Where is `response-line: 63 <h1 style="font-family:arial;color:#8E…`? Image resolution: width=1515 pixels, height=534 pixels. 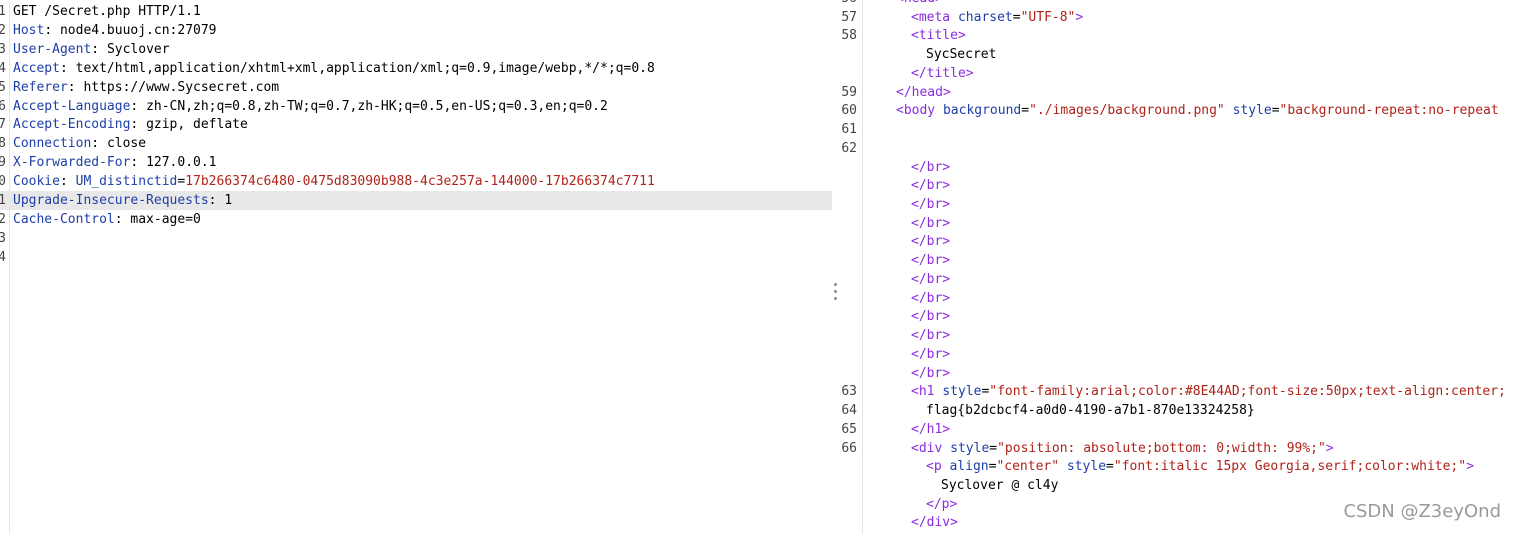
response-line: 63 <h1 style="font-family:arial;color:#8E… is located at coordinates (1178, 392).